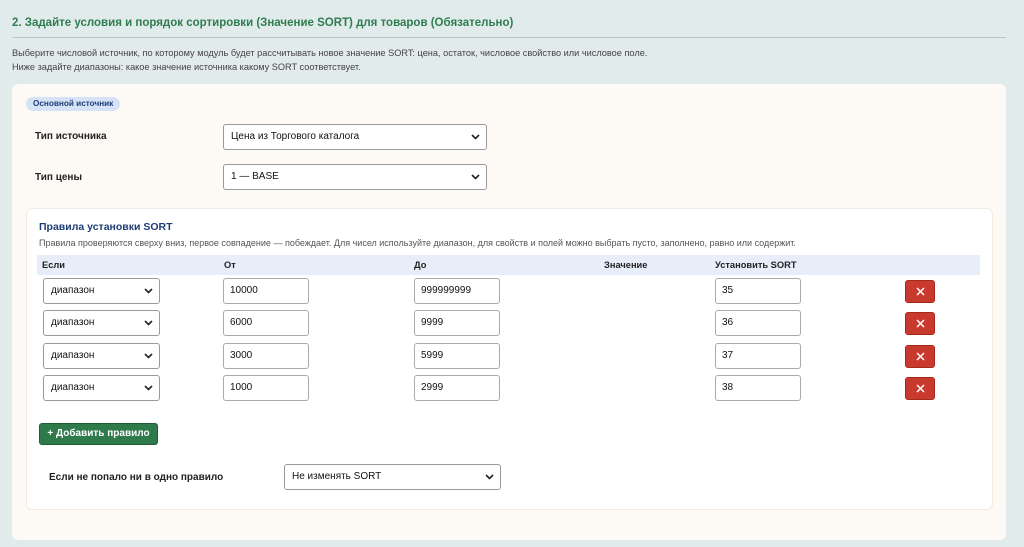 This screenshot has width=1024, height=547. What do you see at coordinates (71, 136) in the screenshot?
I see `source-type-label: Тип источника` at bounding box center [71, 136].